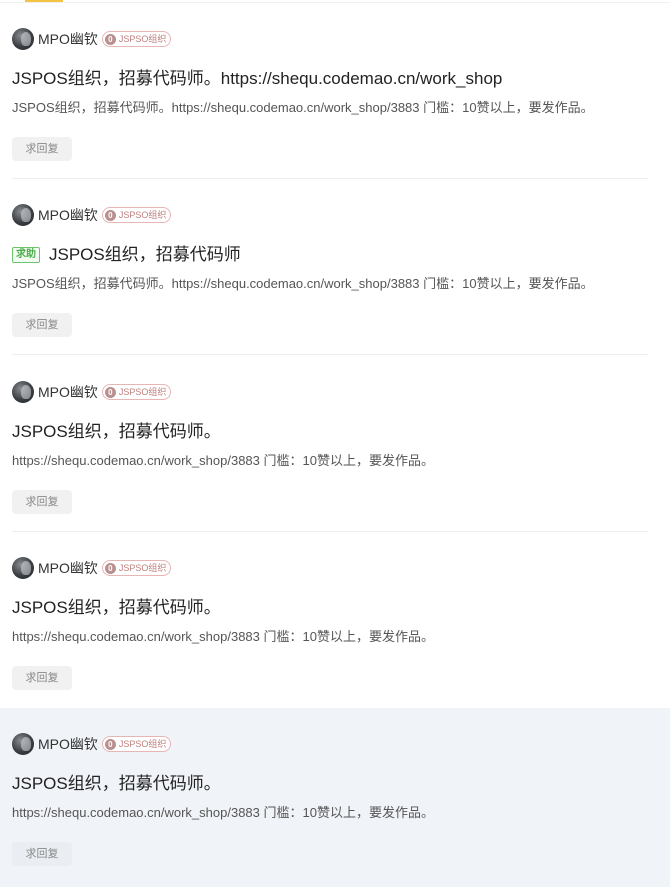 This screenshot has width=670, height=887. I want to click on help-tag: 求助, so click(26, 255).